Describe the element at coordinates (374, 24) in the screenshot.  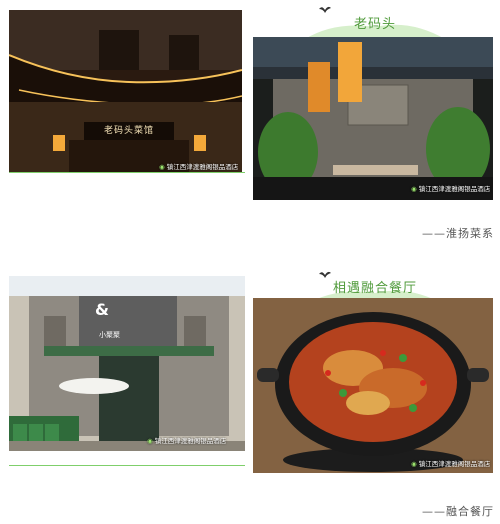
I see `section-title-old-wharf: 老码头` at that location.